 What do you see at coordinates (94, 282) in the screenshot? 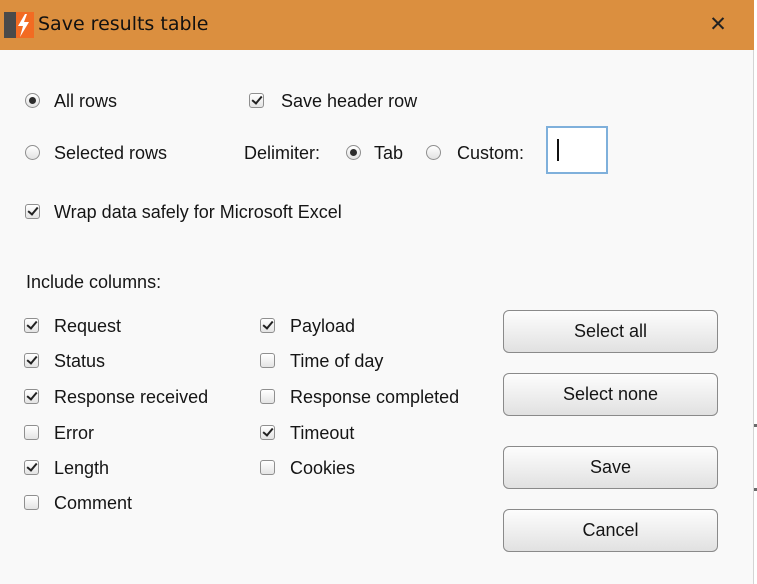
I see `include-columns-label: Include columns:` at bounding box center [94, 282].